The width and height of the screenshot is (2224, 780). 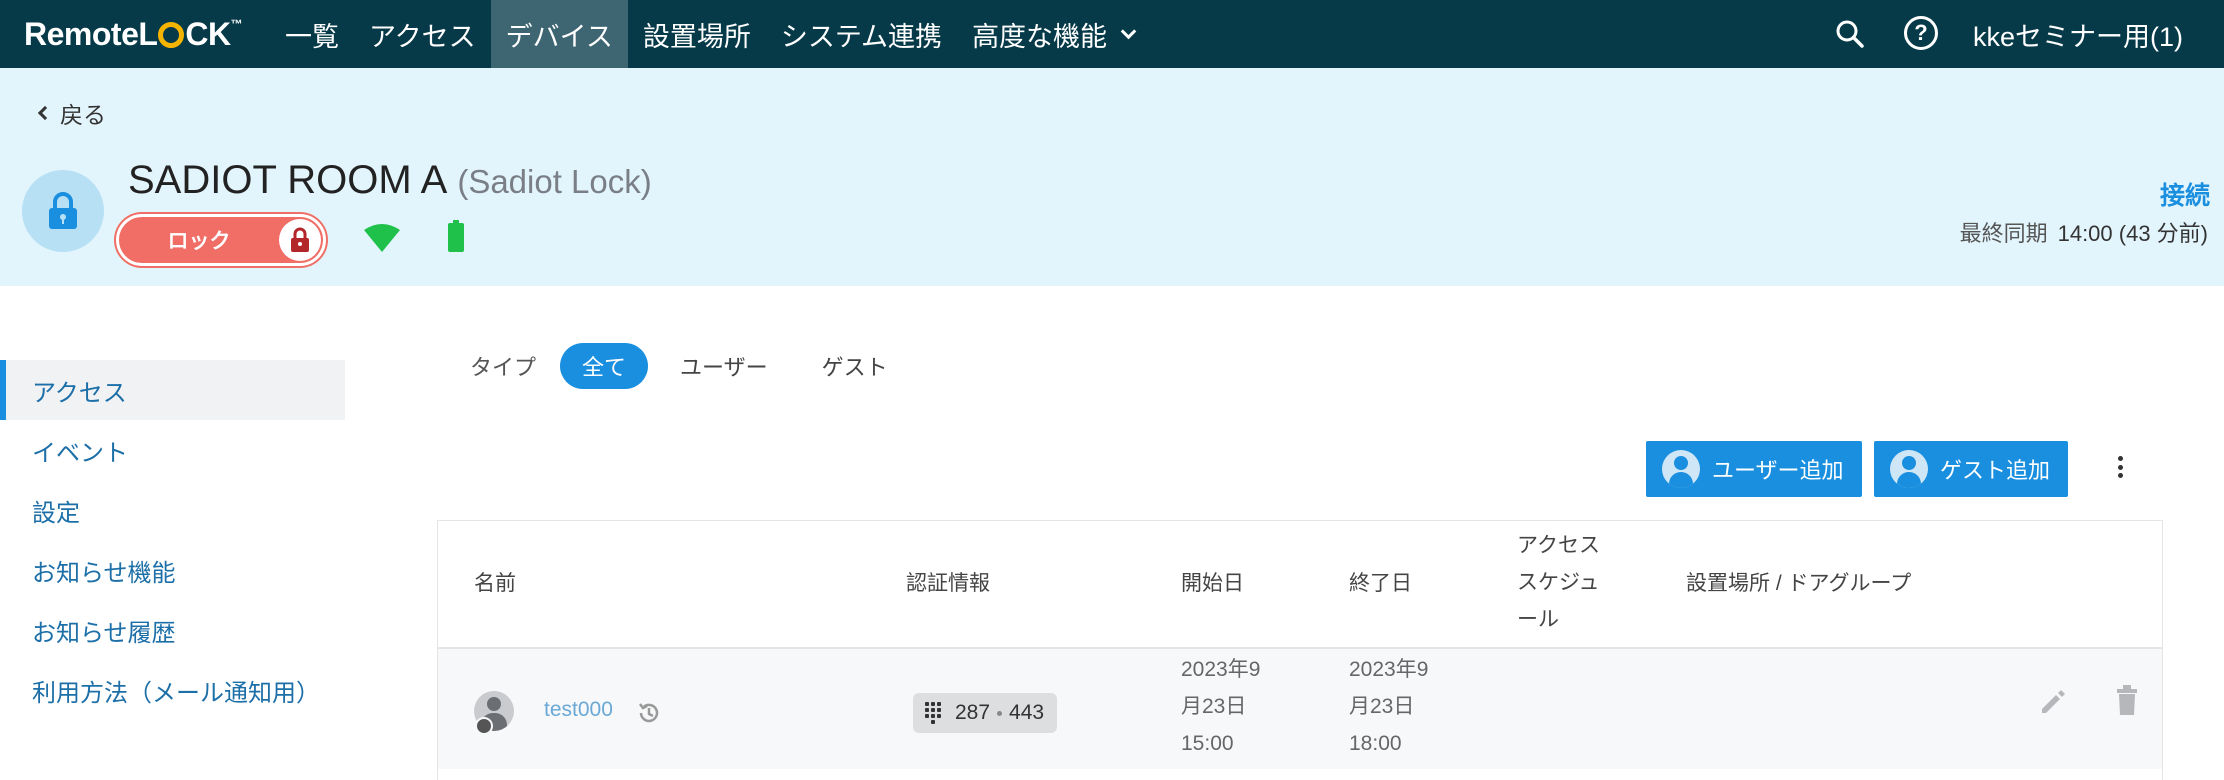 What do you see at coordinates (503, 367) in the screenshot?
I see `filter-label: タイプ` at bounding box center [503, 367].